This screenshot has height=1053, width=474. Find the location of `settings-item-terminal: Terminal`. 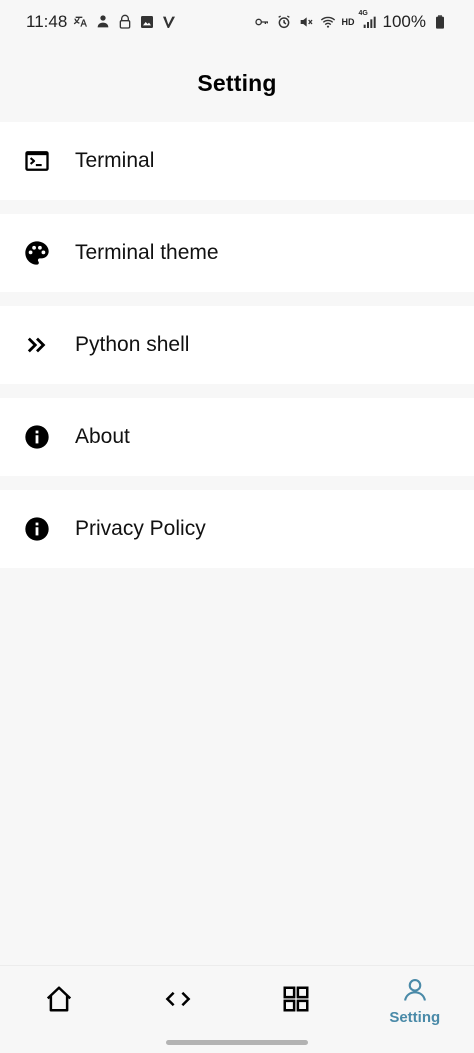

settings-item-terminal: Terminal is located at coordinates (237, 161).